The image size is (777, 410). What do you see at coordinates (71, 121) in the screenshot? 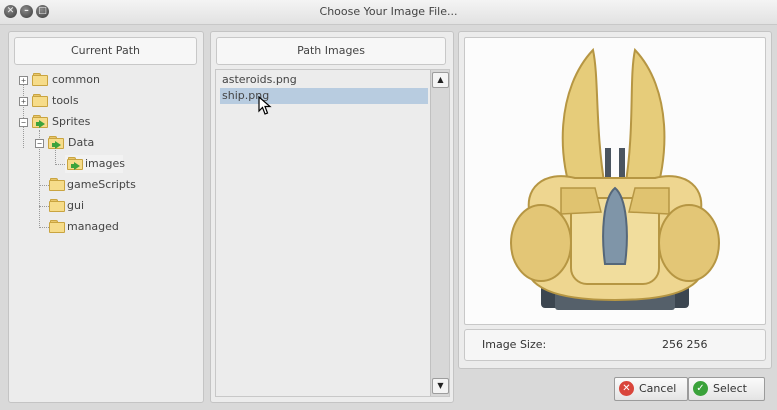
I see `tree-node-label: Sprites` at bounding box center [71, 121].